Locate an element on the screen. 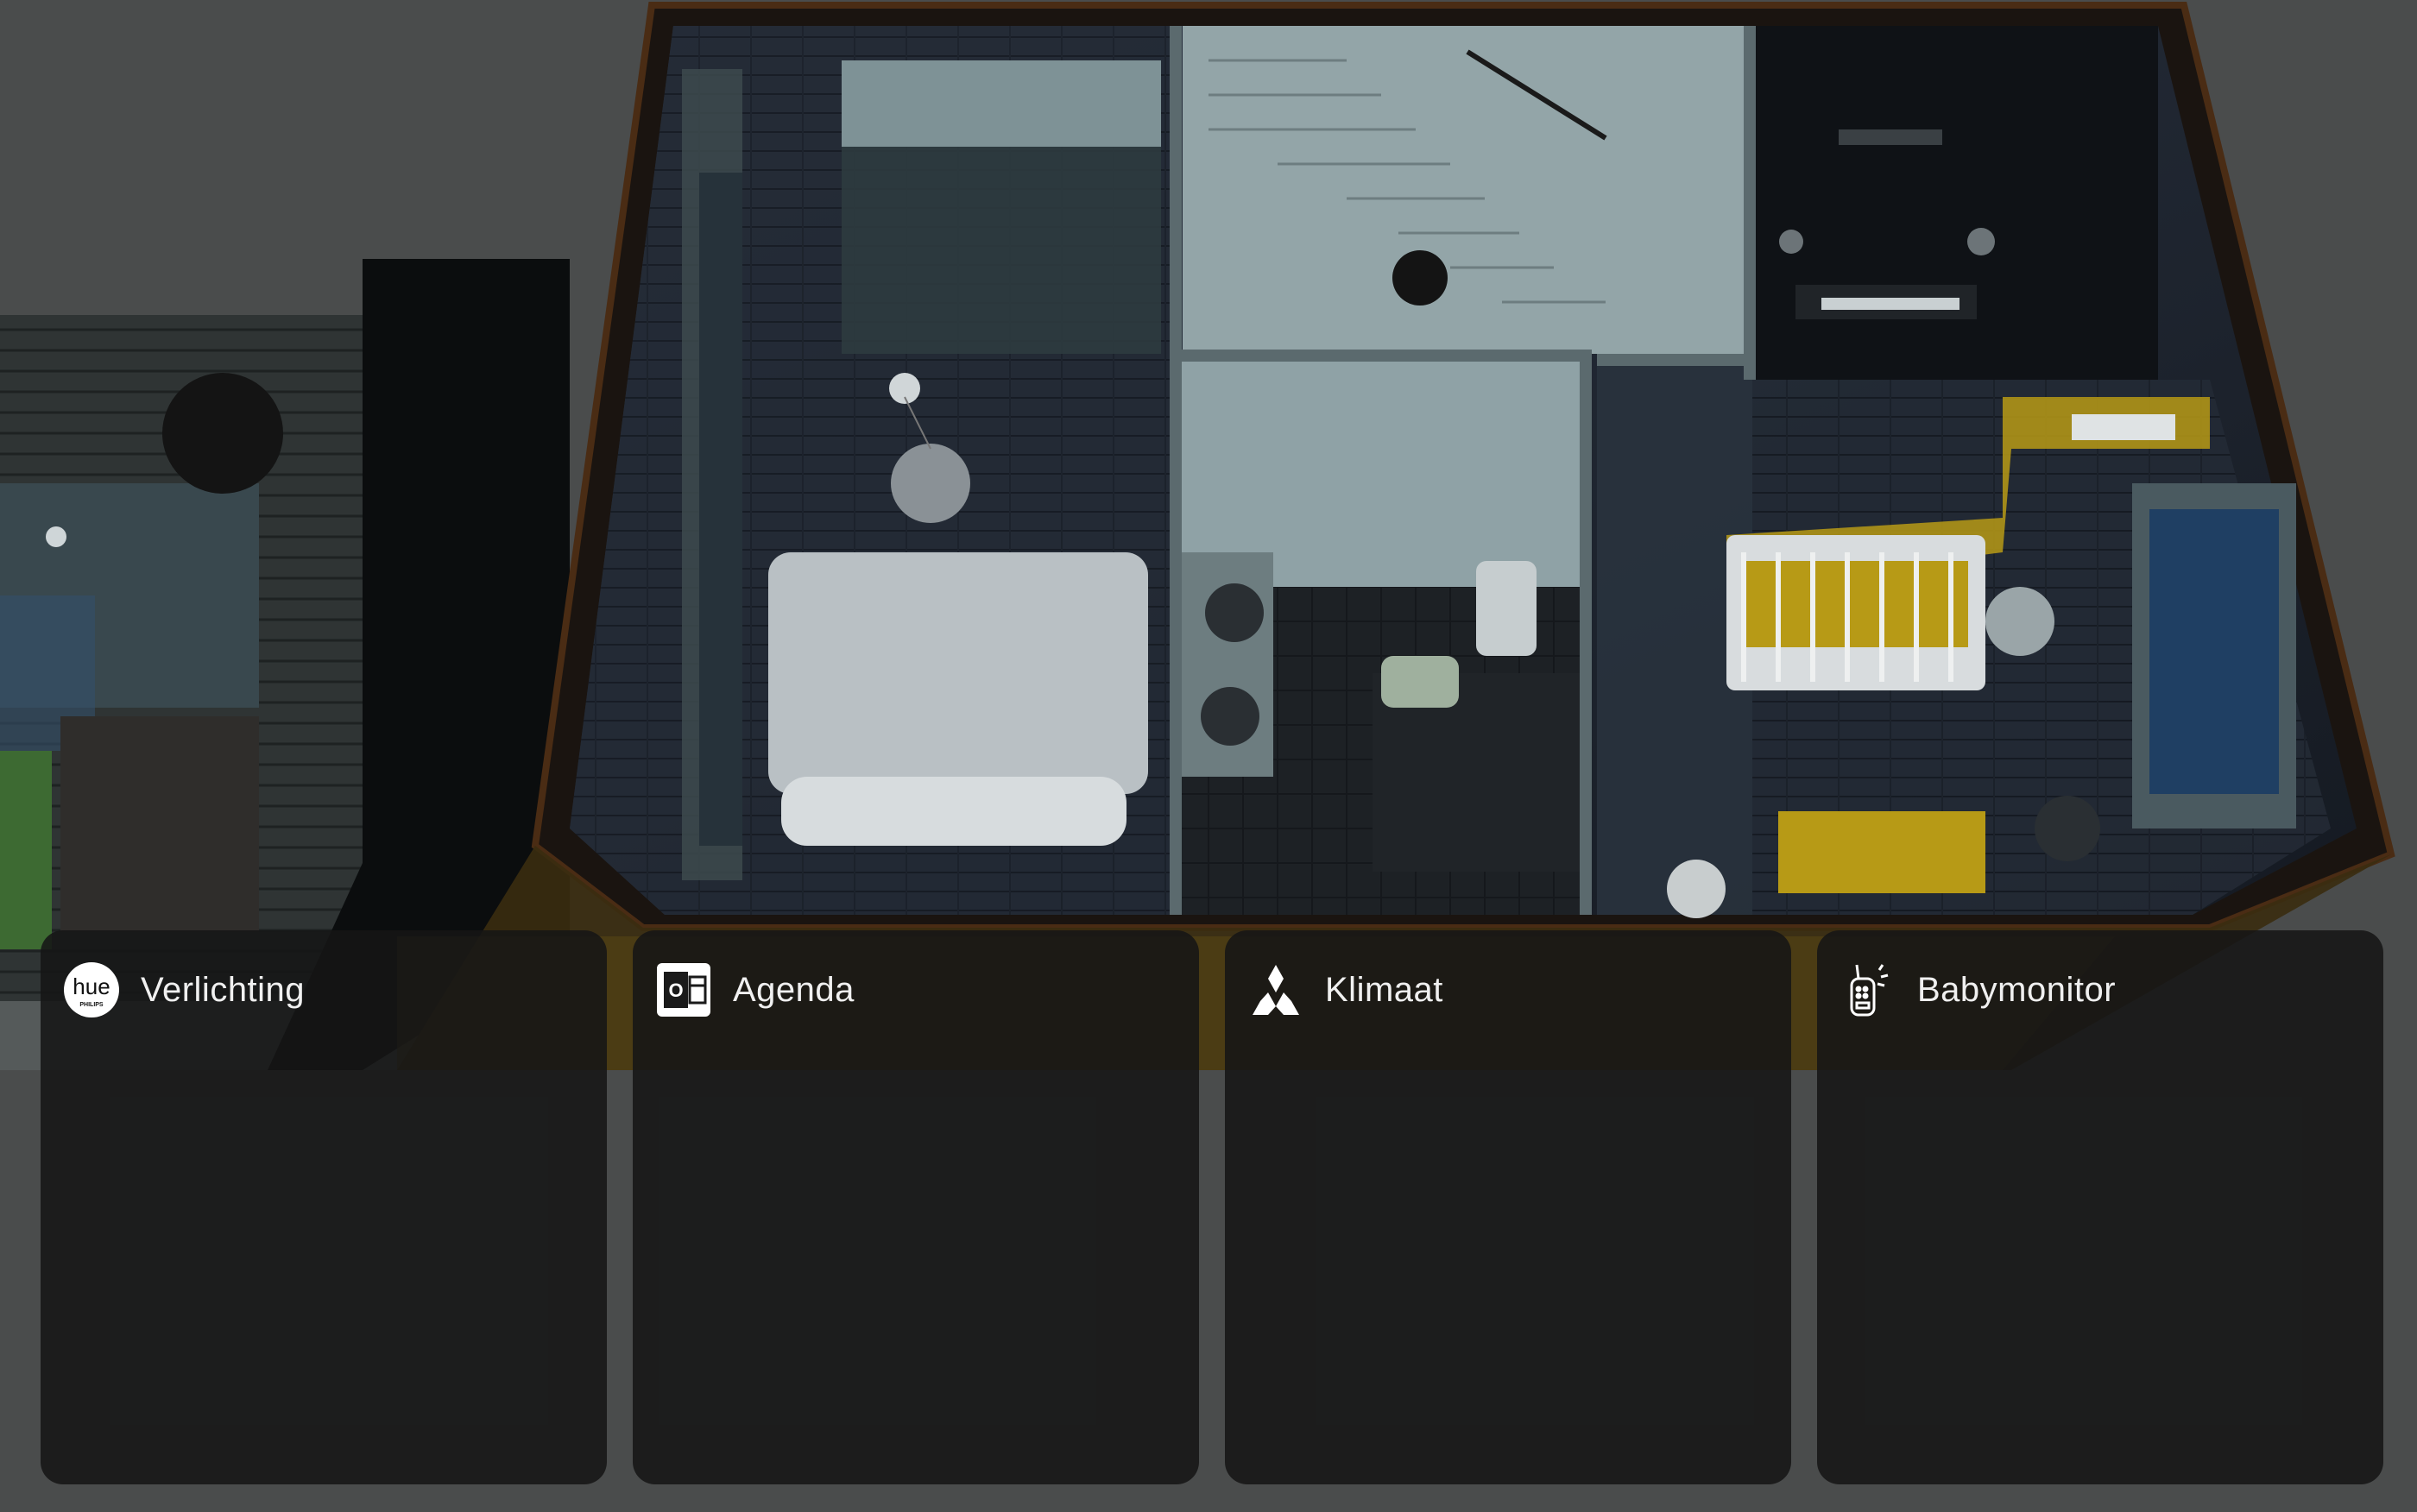 The height and width of the screenshot is (1512, 2417). widget-lighting-content is located at coordinates (324, 1259).